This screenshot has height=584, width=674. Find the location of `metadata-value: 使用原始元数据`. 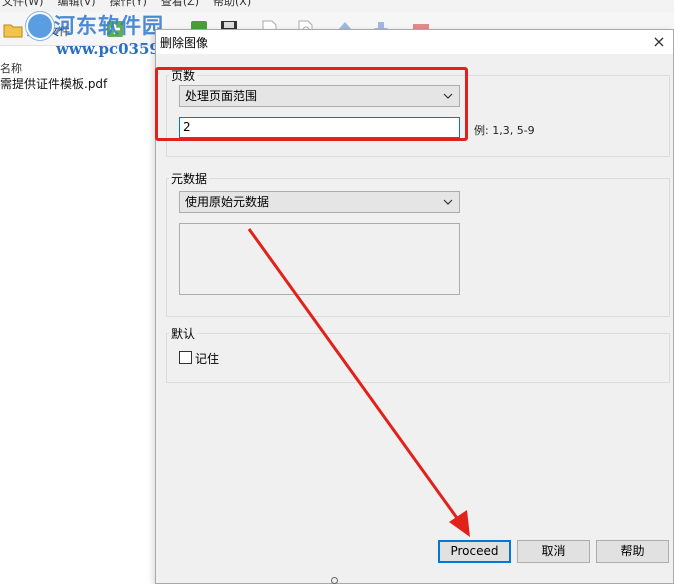

metadata-value: 使用原始元数据 is located at coordinates (227, 202).